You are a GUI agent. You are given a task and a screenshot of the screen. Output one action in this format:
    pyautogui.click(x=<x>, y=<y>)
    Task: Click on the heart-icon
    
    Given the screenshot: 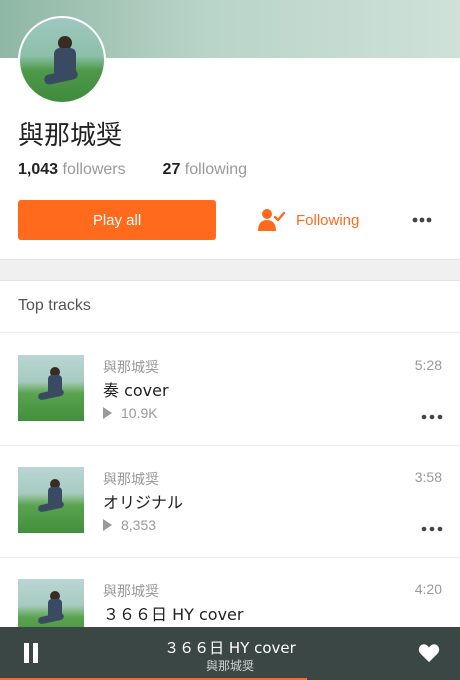 What is the action you would take?
    pyautogui.click(x=429, y=653)
    